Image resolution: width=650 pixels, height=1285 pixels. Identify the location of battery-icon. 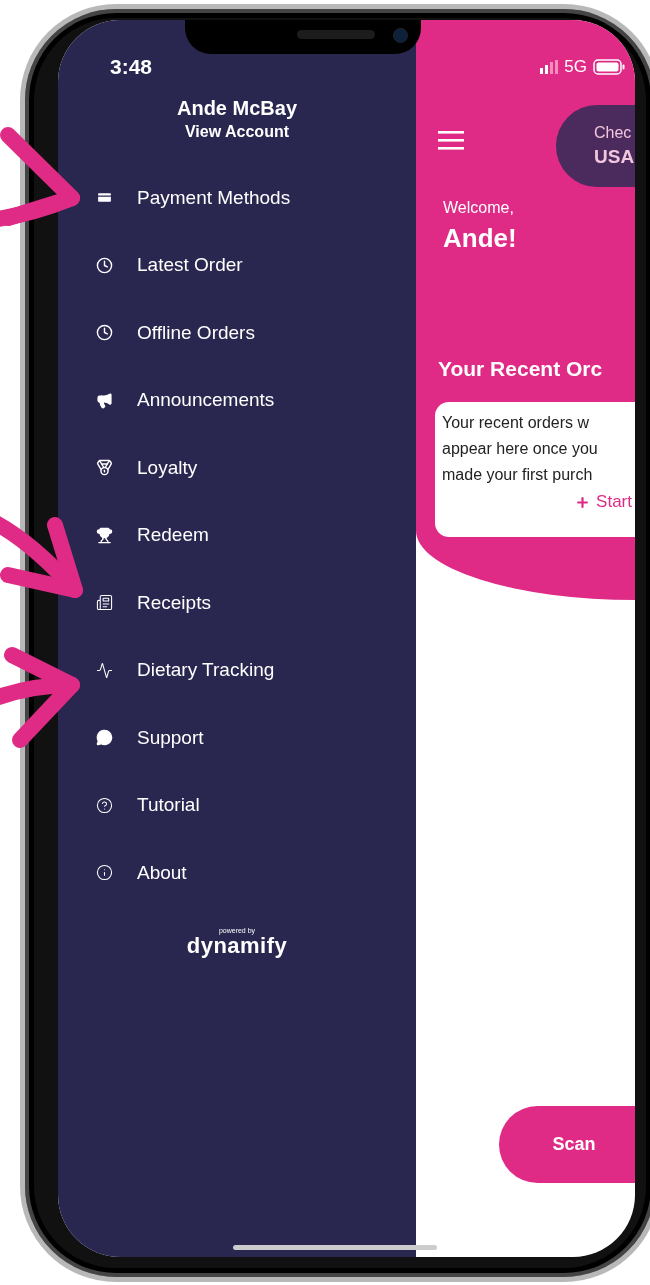
(609, 67).